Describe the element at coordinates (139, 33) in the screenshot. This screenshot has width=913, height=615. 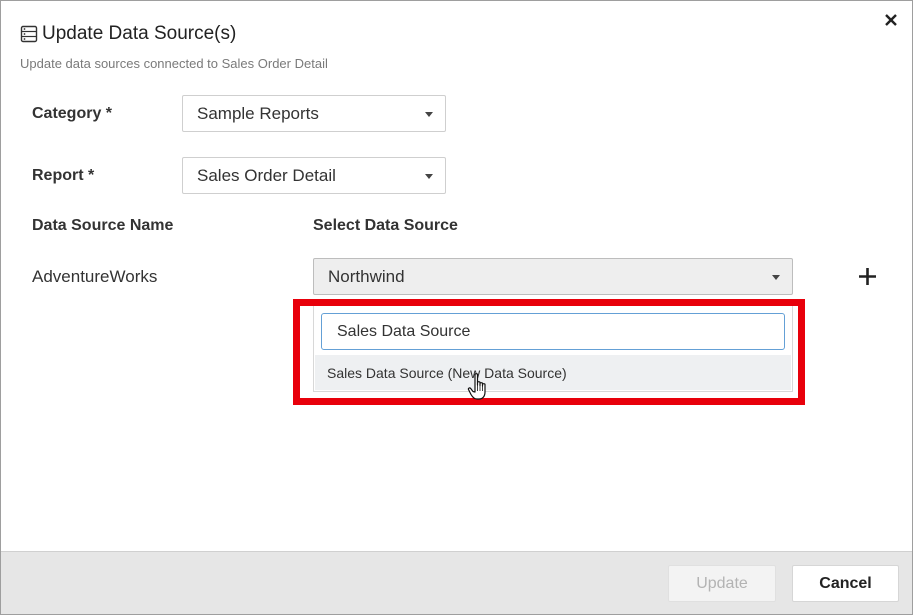
I see `dialog-title: Update Data Source(s)` at that location.